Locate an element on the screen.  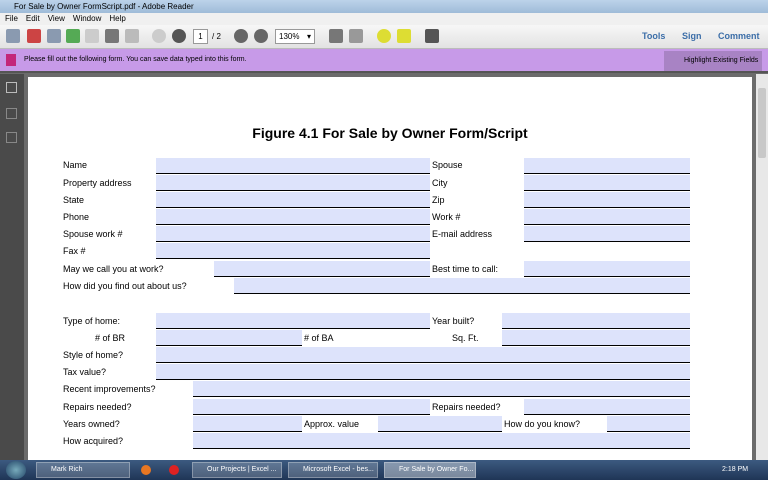
style-field is located at coordinates (423, 355).